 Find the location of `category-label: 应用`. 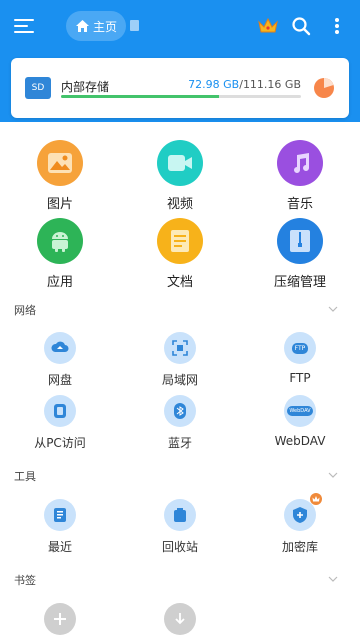

category-label: 应用 is located at coordinates (59, 282).